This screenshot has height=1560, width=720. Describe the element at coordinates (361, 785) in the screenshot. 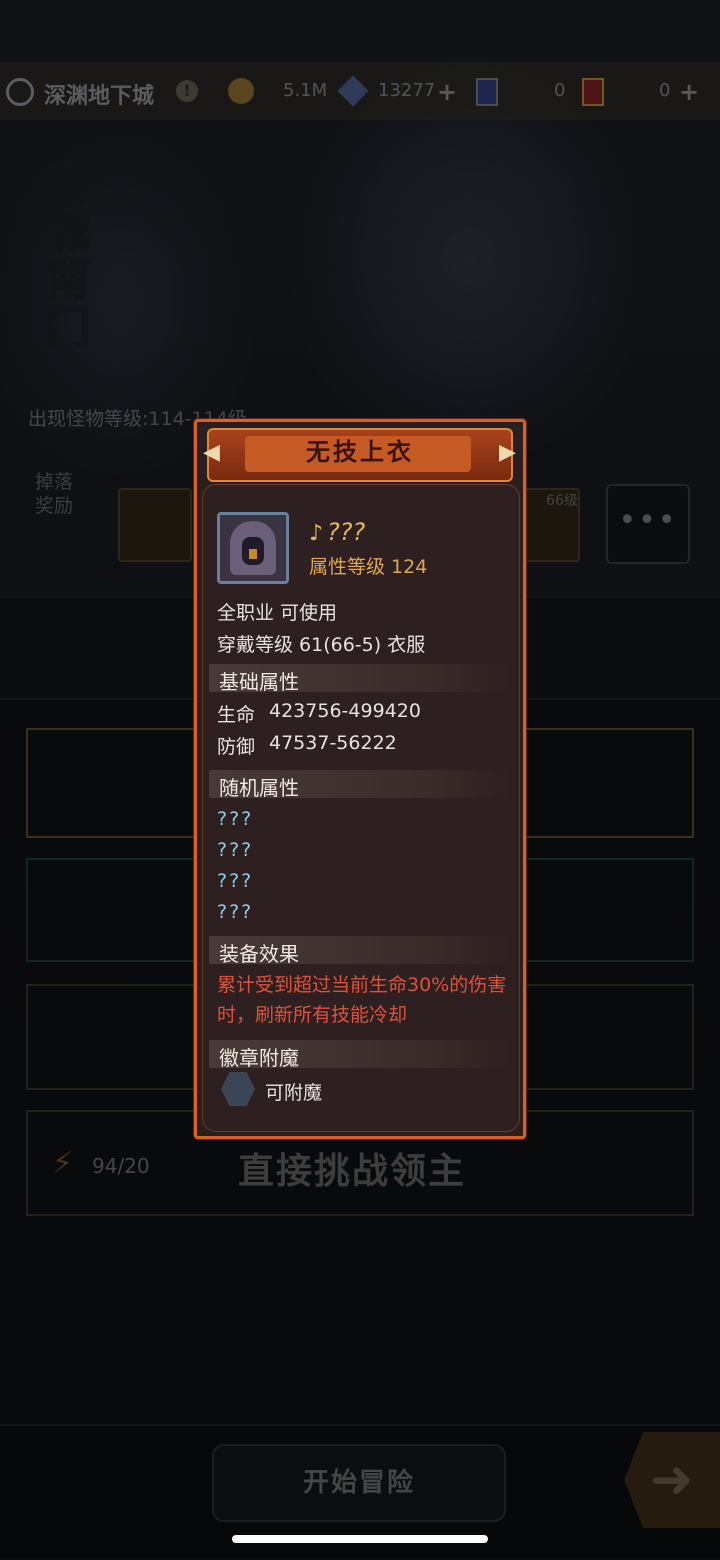

I see `random-attributes-header: 随机属性` at that location.